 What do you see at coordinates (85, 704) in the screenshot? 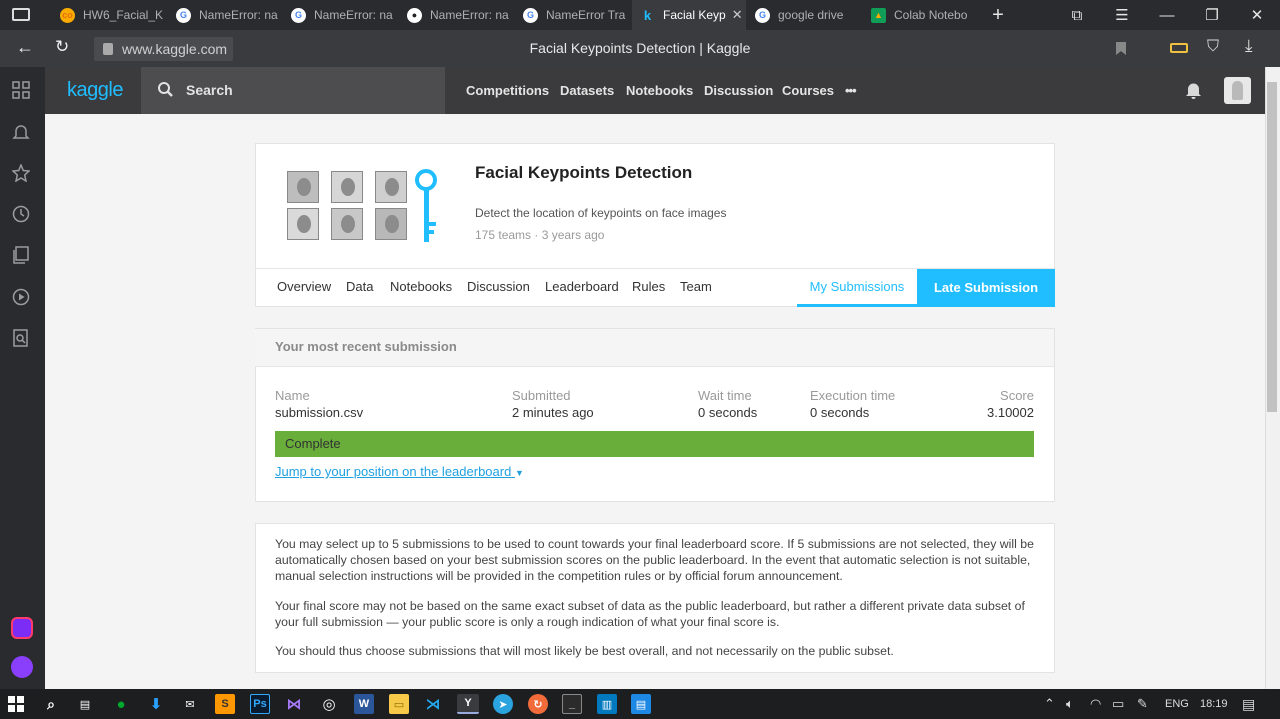
I see `task-view-icon: ▤` at bounding box center [85, 704].